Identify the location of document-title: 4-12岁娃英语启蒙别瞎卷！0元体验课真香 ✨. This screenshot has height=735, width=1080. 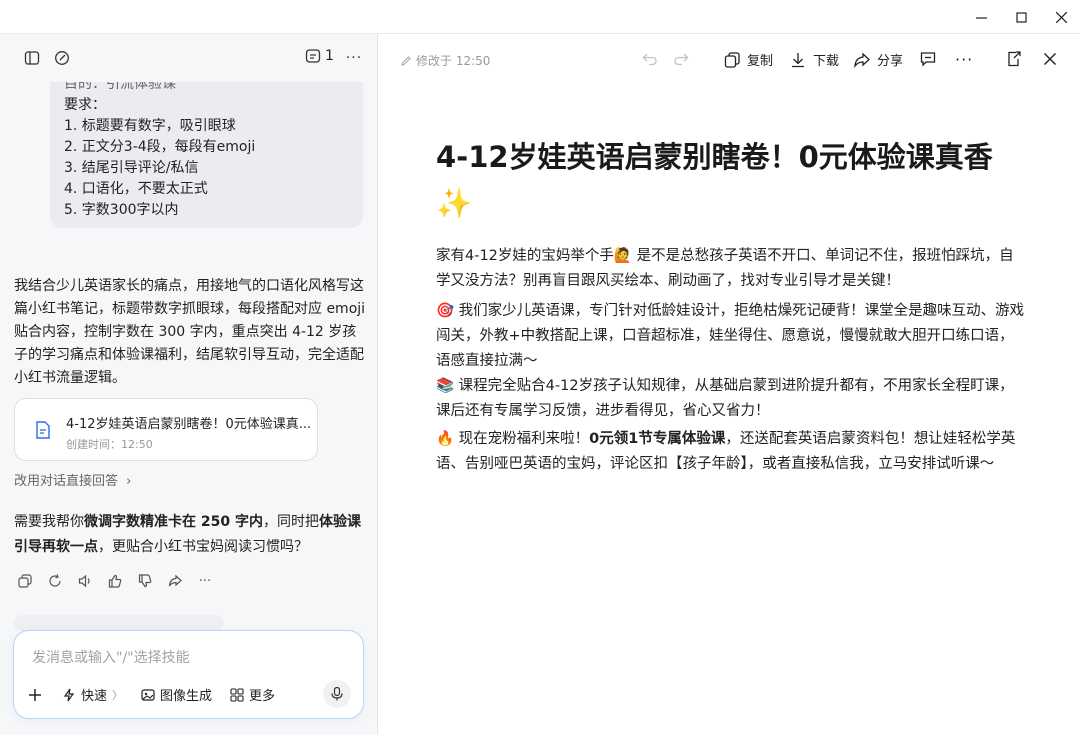
(726, 180).